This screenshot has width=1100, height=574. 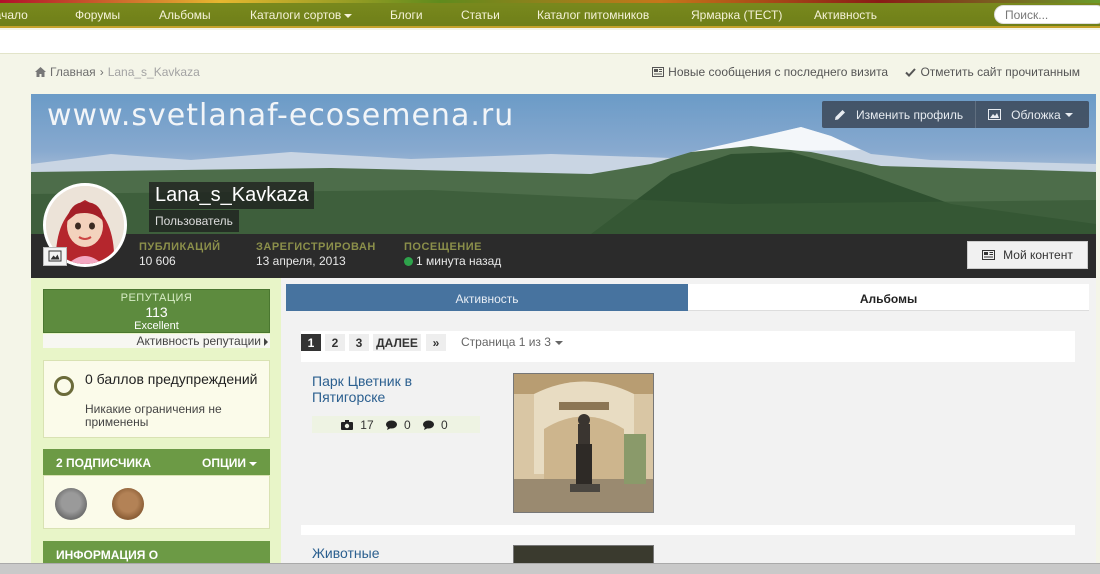 What do you see at coordinates (407, 425) in the screenshot?
I see `album-comments-value: 0` at bounding box center [407, 425].